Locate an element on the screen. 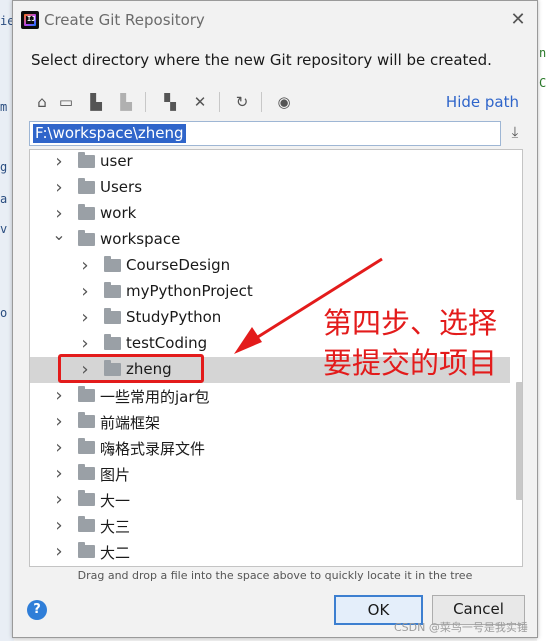  delete-icon: ✕ is located at coordinates (200, 102).